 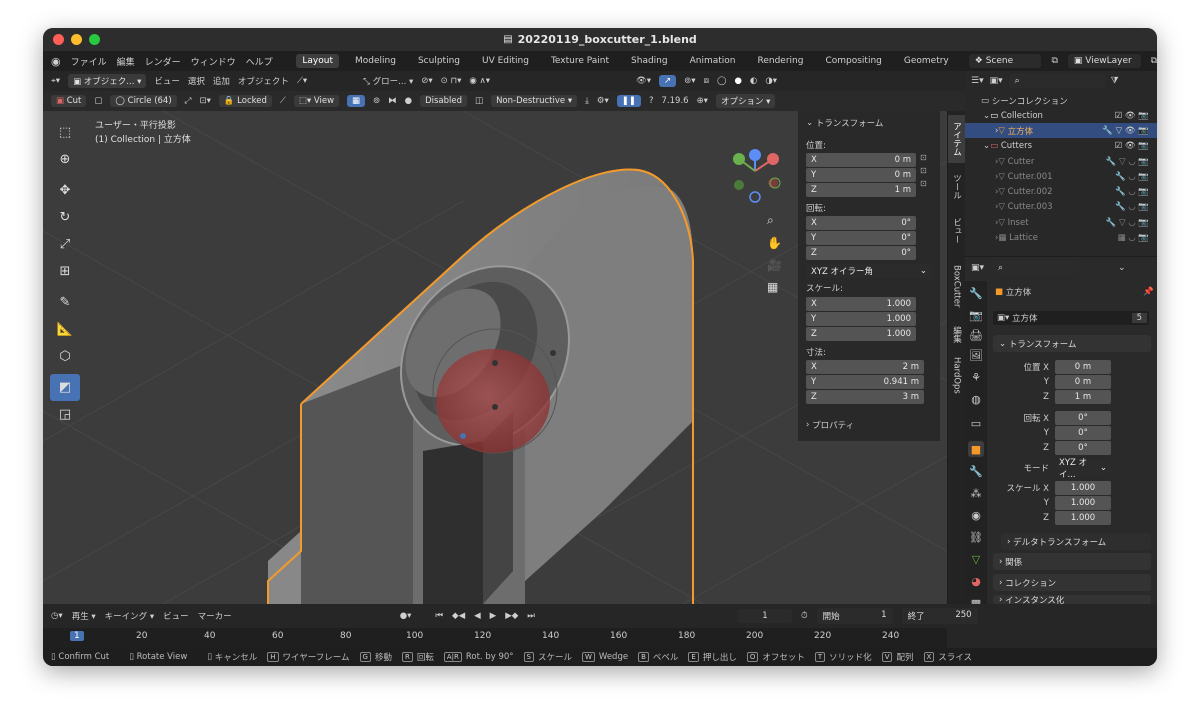 I want to click on timeline-editor-icon: ◷▾, so click(x=57, y=616).